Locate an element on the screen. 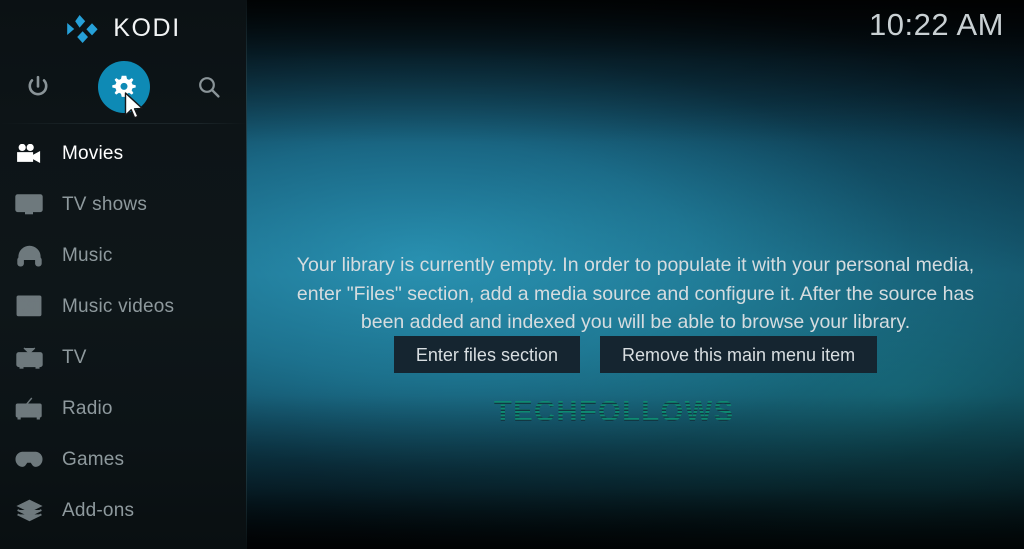 The image size is (1024, 549). top-toolbar is located at coordinates (123, 87).